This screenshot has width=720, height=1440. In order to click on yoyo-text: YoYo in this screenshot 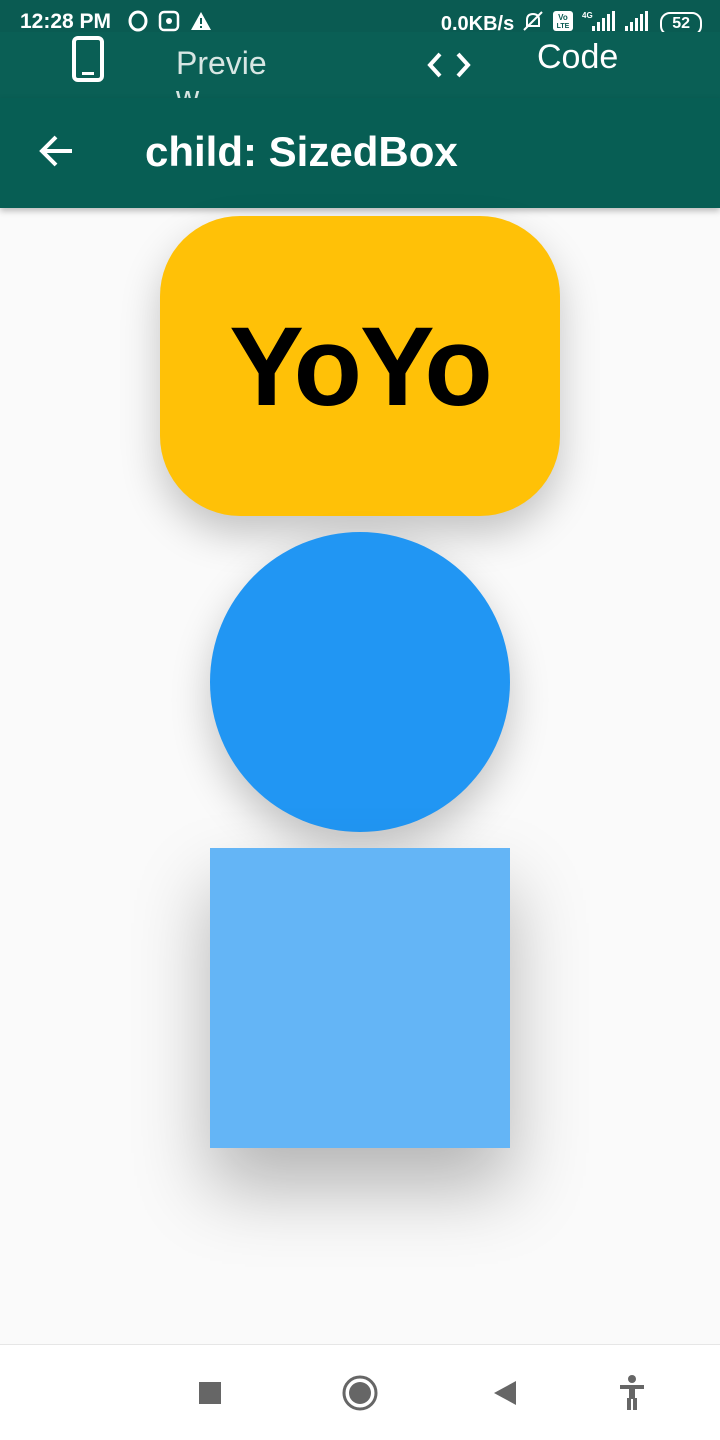, I will do `click(361, 366)`.